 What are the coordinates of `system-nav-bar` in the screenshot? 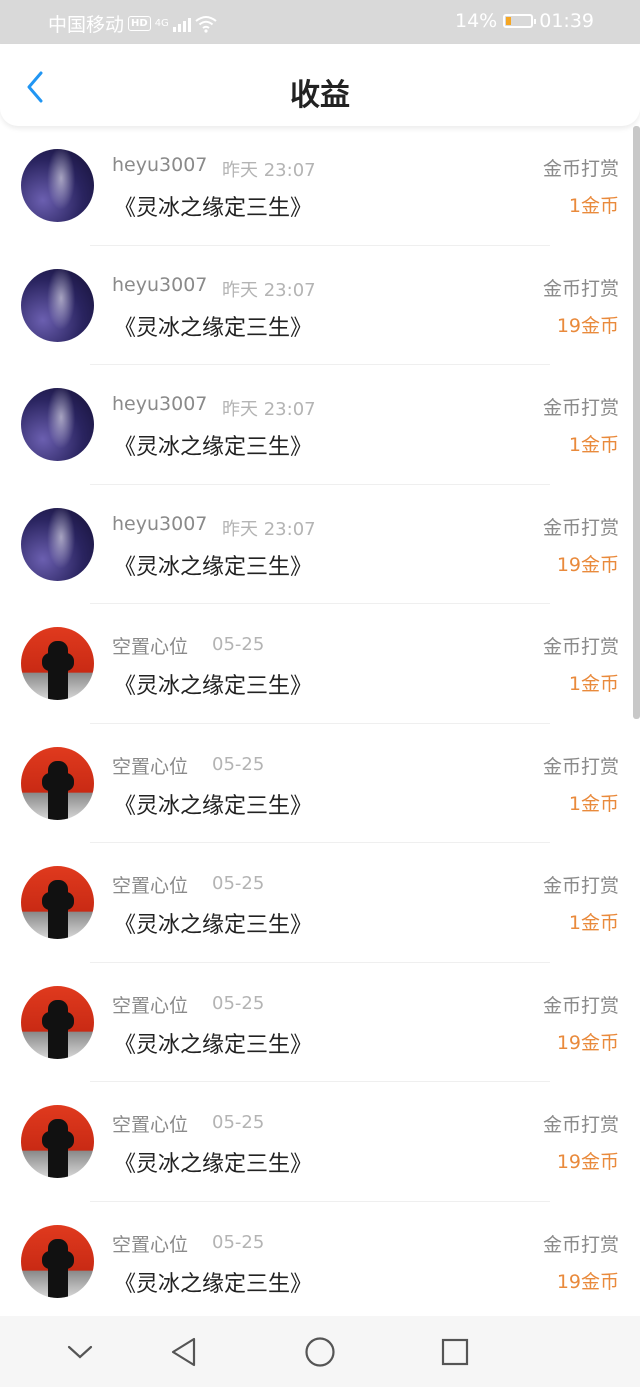 It's located at (320, 1351).